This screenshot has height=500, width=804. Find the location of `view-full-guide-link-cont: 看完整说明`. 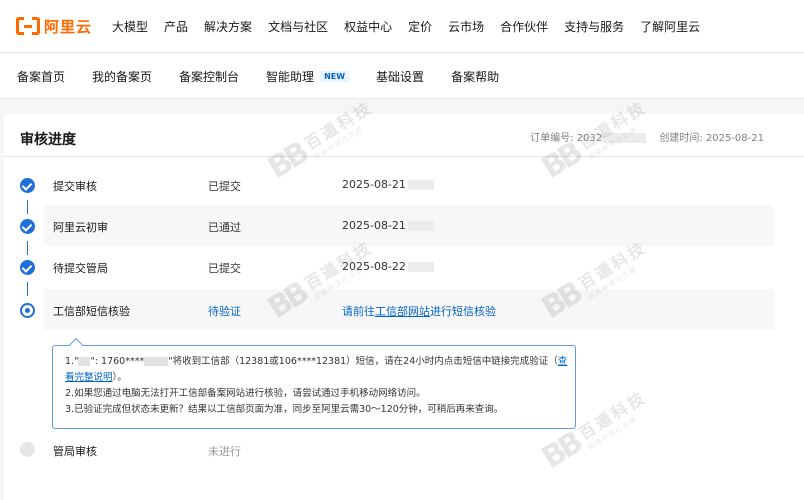

view-full-guide-link-cont: 看完整说明 is located at coordinates (89, 377).